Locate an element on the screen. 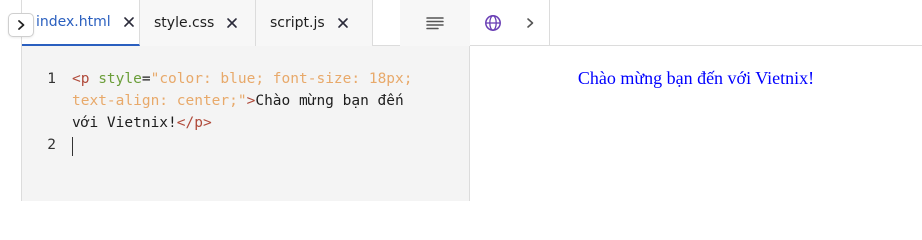 This screenshot has height=240, width=922. format-lines-icon is located at coordinates (435, 23).